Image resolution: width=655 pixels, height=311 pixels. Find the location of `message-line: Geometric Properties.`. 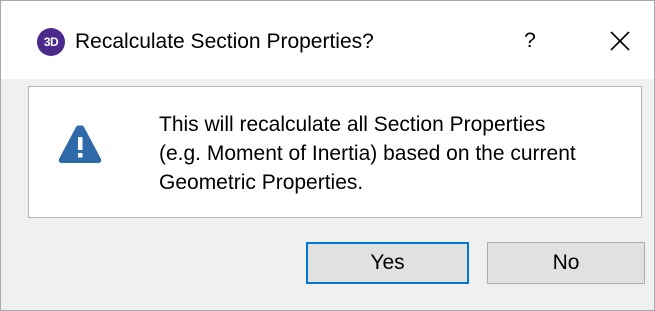

message-line: Geometric Properties. is located at coordinates (261, 182).